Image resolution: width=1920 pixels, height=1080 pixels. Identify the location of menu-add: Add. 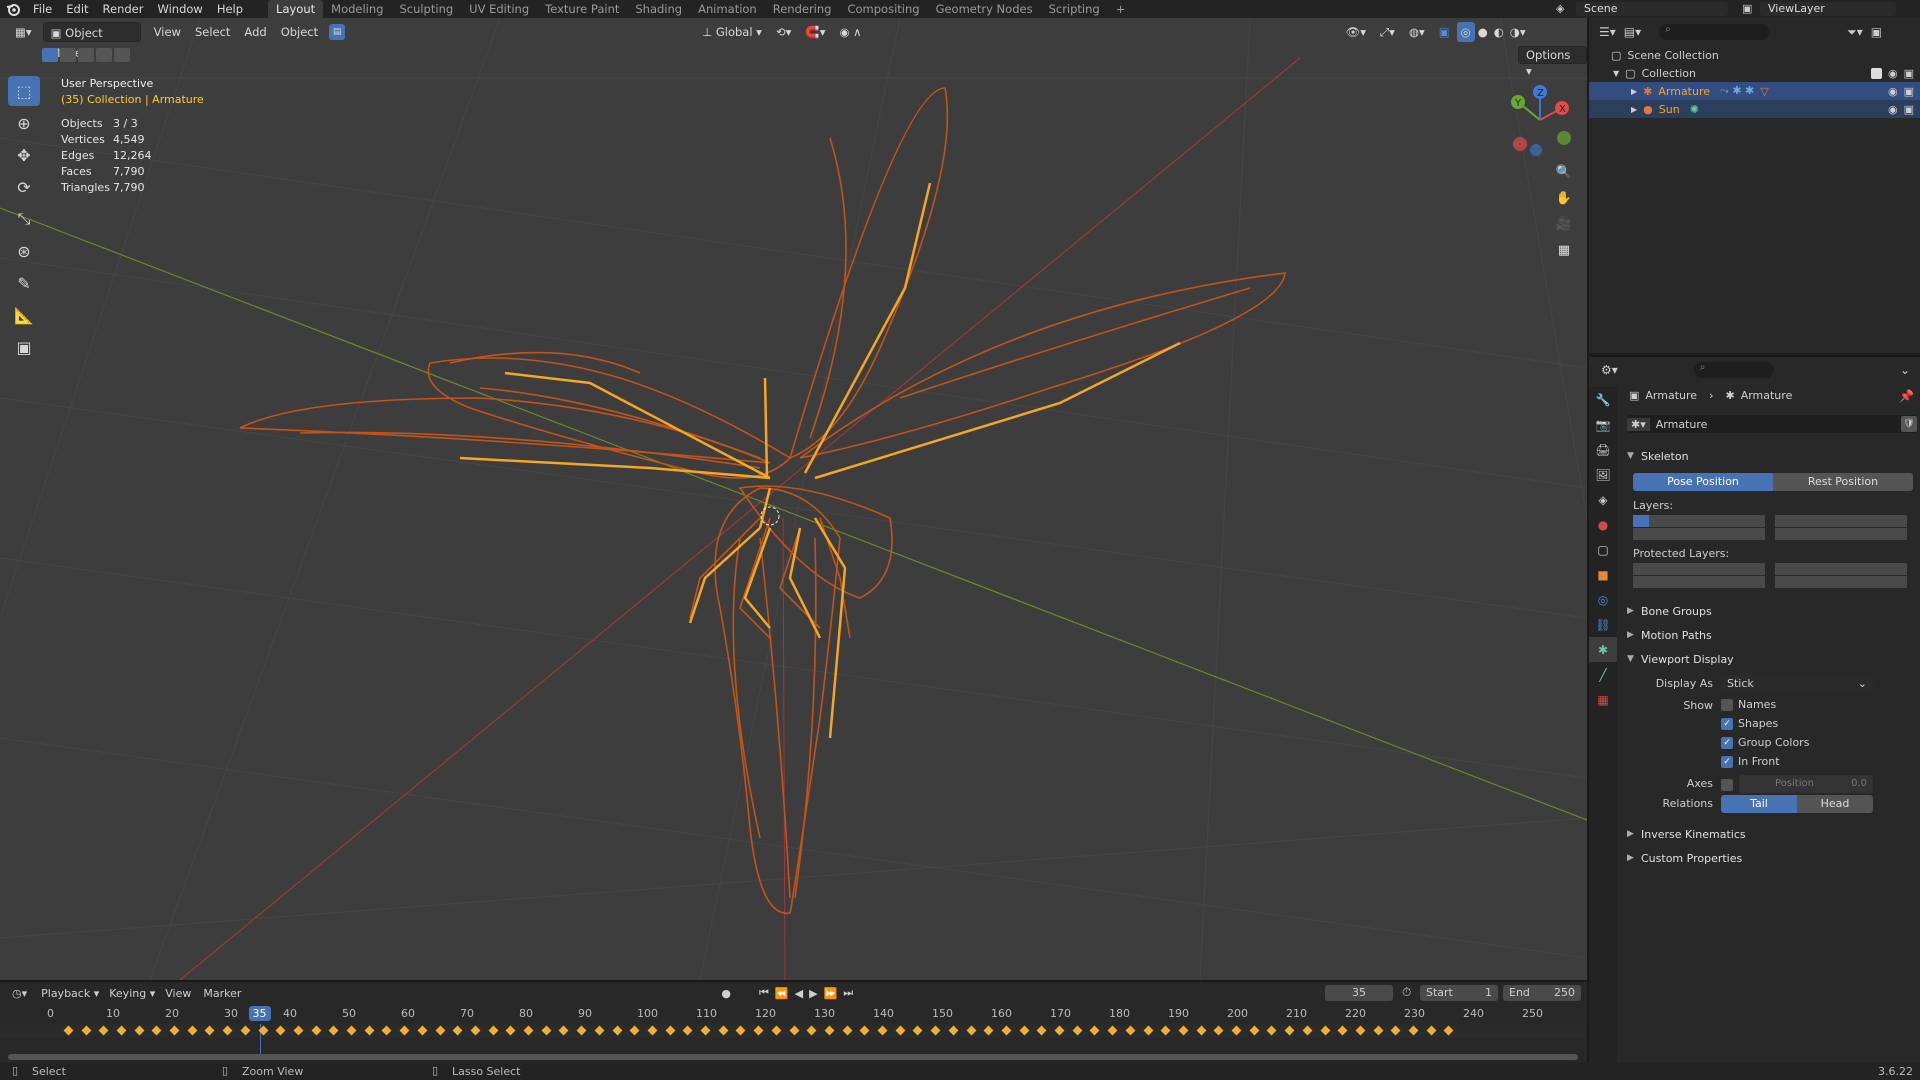
(255, 32).